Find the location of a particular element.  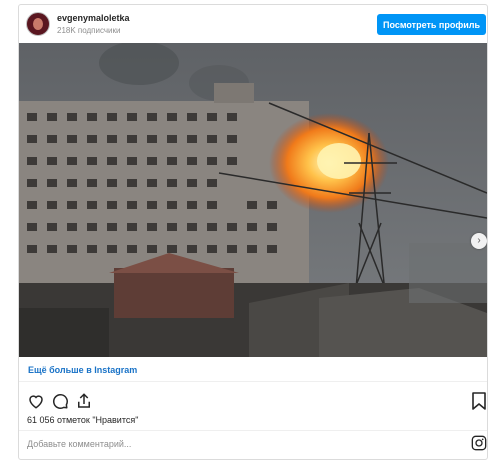

heart-icon is located at coordinates (36, 401).